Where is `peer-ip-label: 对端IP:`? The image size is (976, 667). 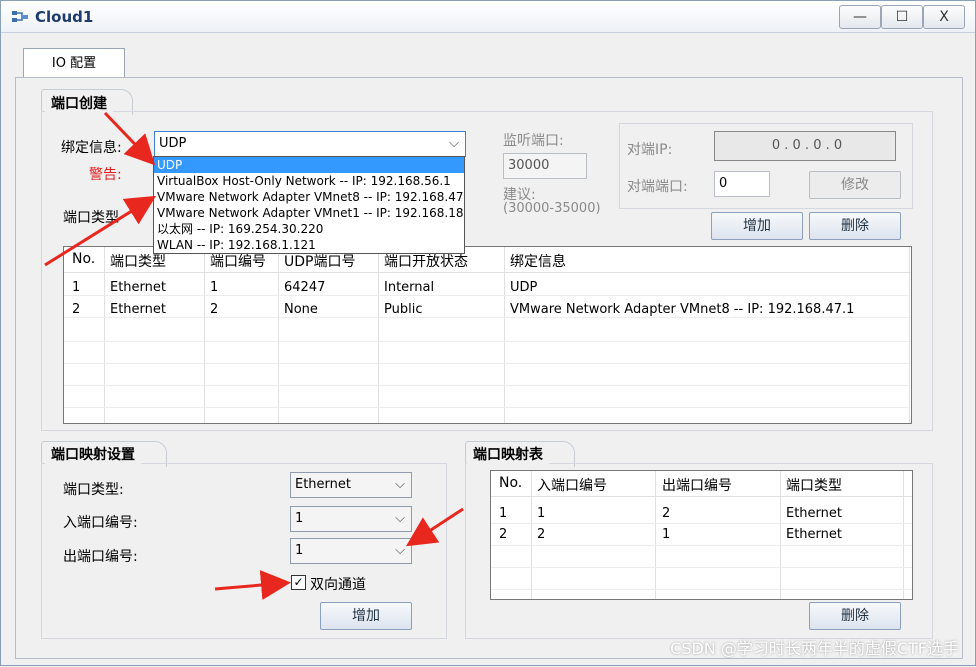
peer-ip-label: 对端IP: is located at coordinates (650, 150).